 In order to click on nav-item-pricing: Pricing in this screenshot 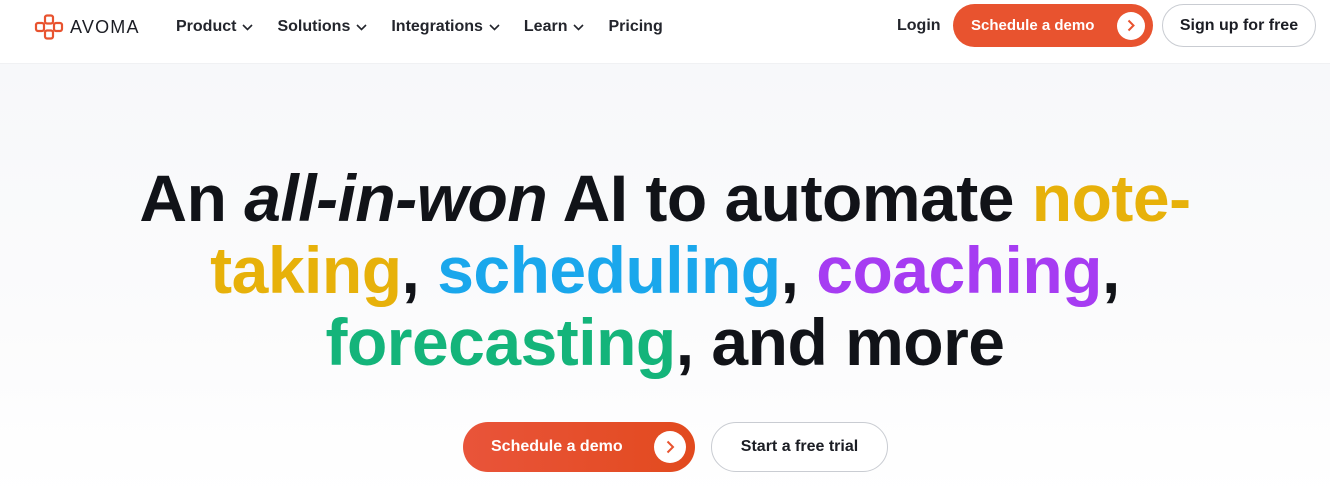, I will do `click(635, 27)`.